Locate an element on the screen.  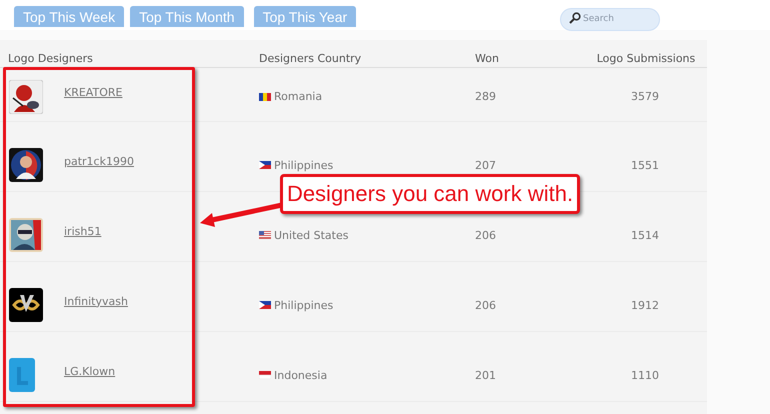
submission-count: 3579 is located at coordinates (645, 96).